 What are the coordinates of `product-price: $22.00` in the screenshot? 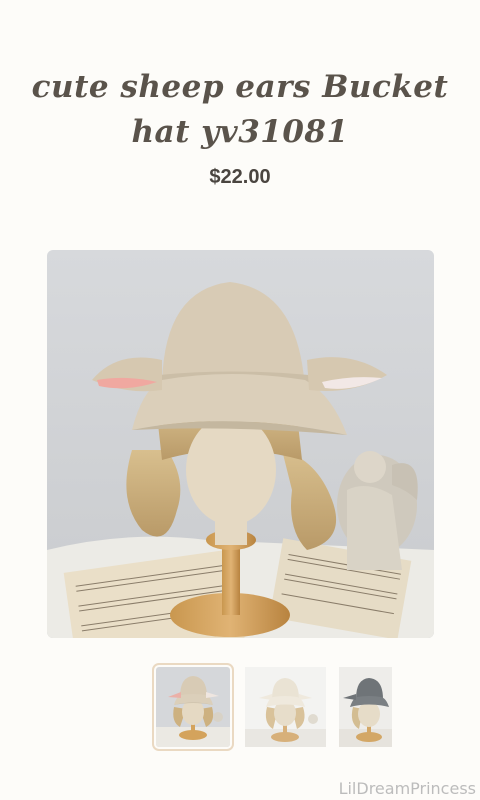 It's located at (240, 177).